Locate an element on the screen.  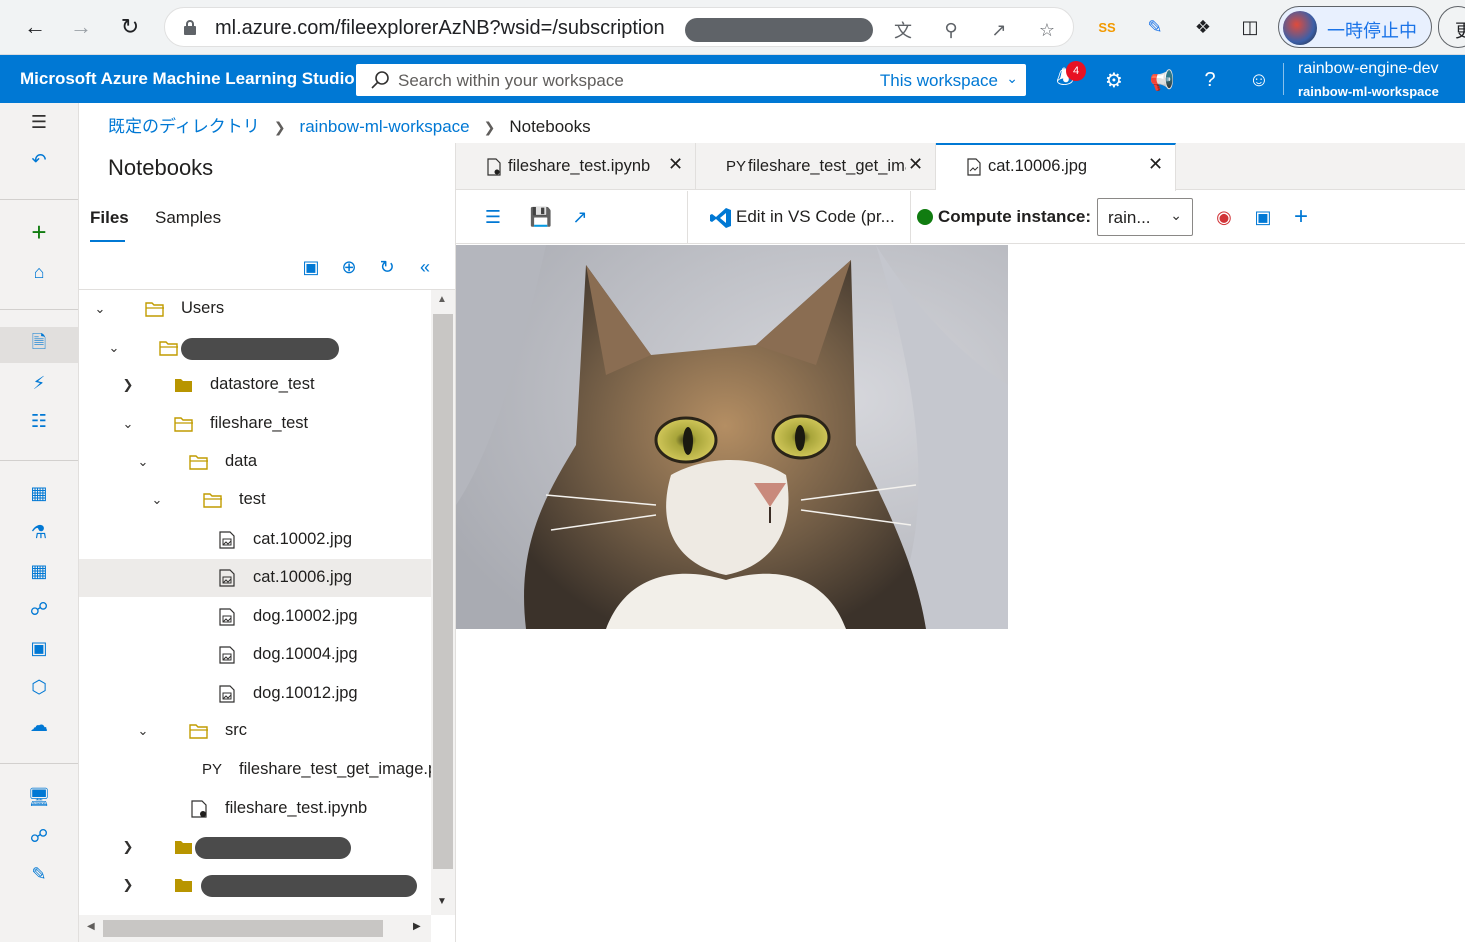
search-scope-dropdown: This workspace is located at coordinates (939, 81).